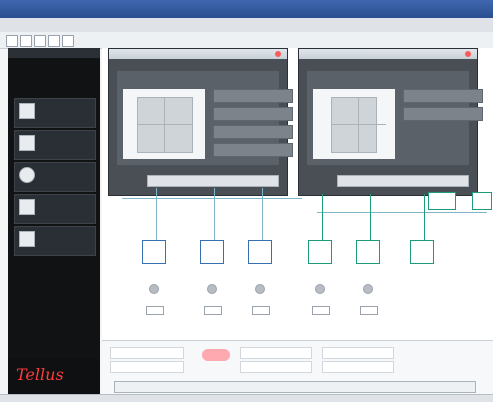 Image resolution: width=493 pixels, height=402 pixels. I want to click on sidebar-footer: Tellus, so click(54, 376).